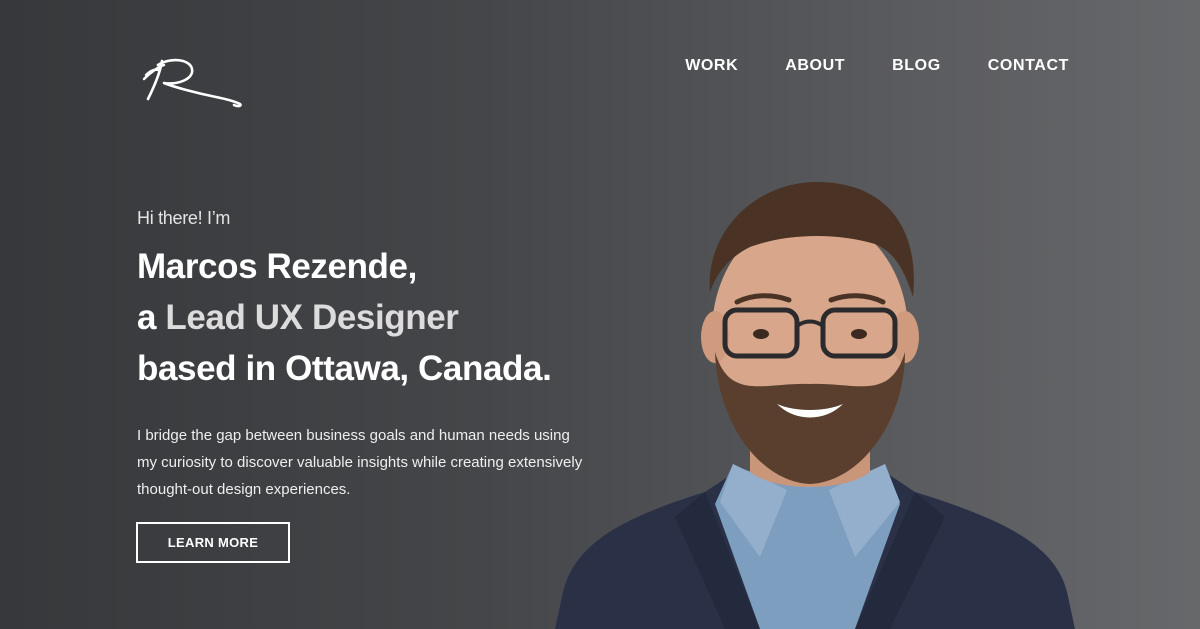 This screenshot has width=1200, height=629. I want to click on signature-logo-icon, so click(192, 83).